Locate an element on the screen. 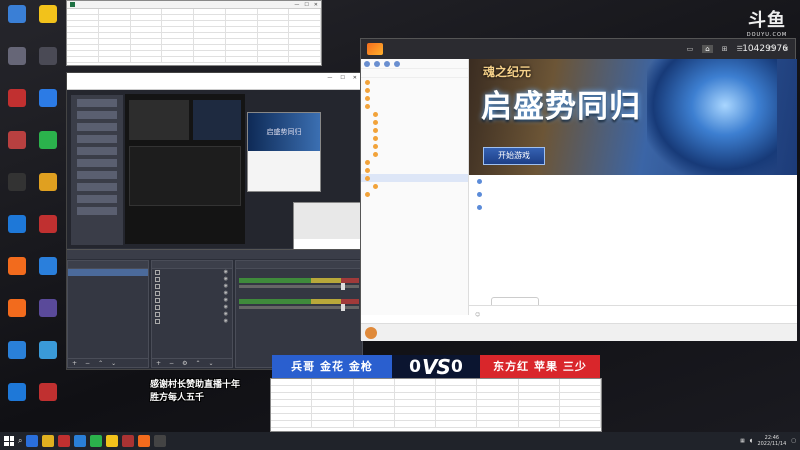  douyu-title-bar: ▭ ⌂ ⊞ ☰ — ☐ ✕ is located at coordinates (578, 49).